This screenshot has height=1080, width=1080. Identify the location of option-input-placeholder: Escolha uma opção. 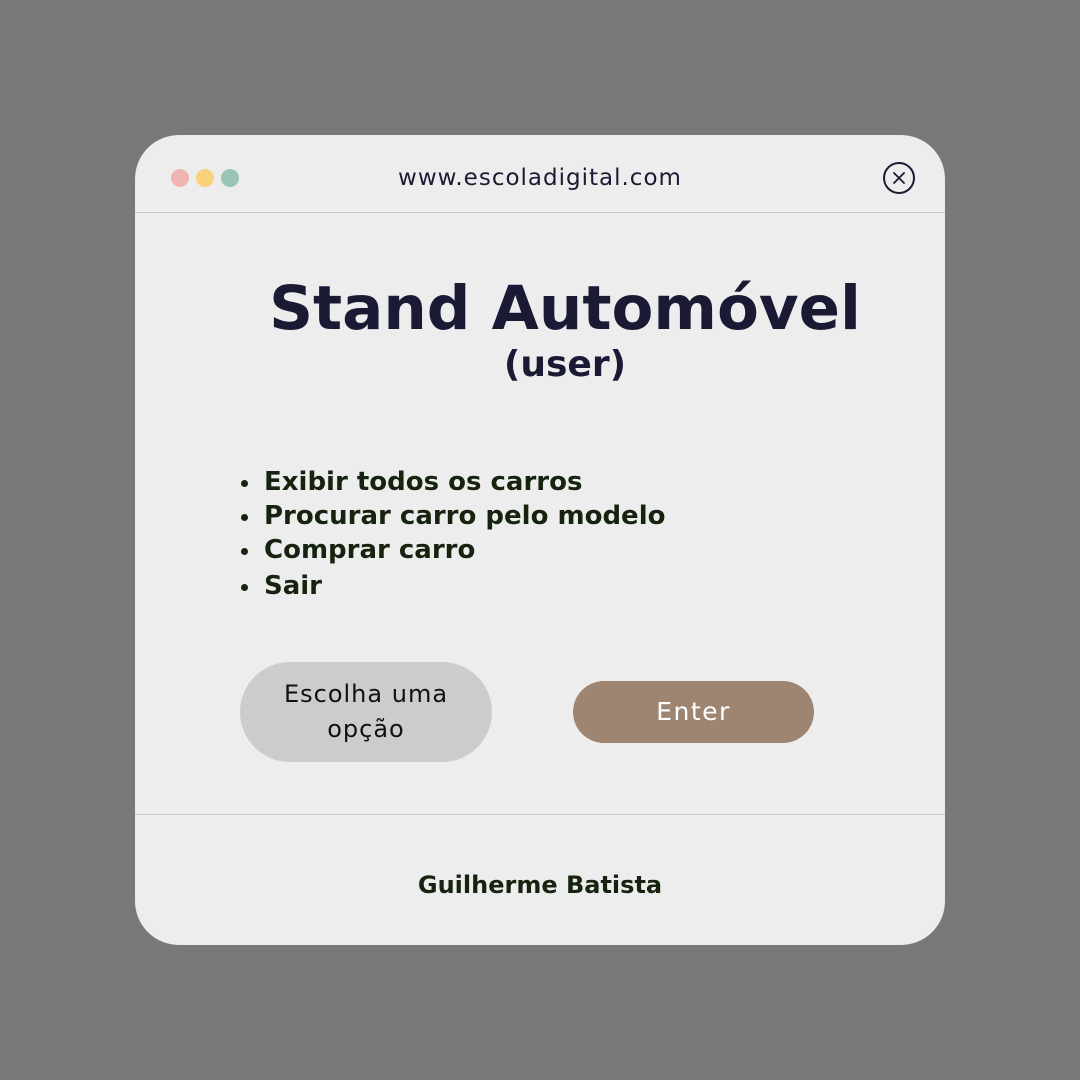
(366, 711).